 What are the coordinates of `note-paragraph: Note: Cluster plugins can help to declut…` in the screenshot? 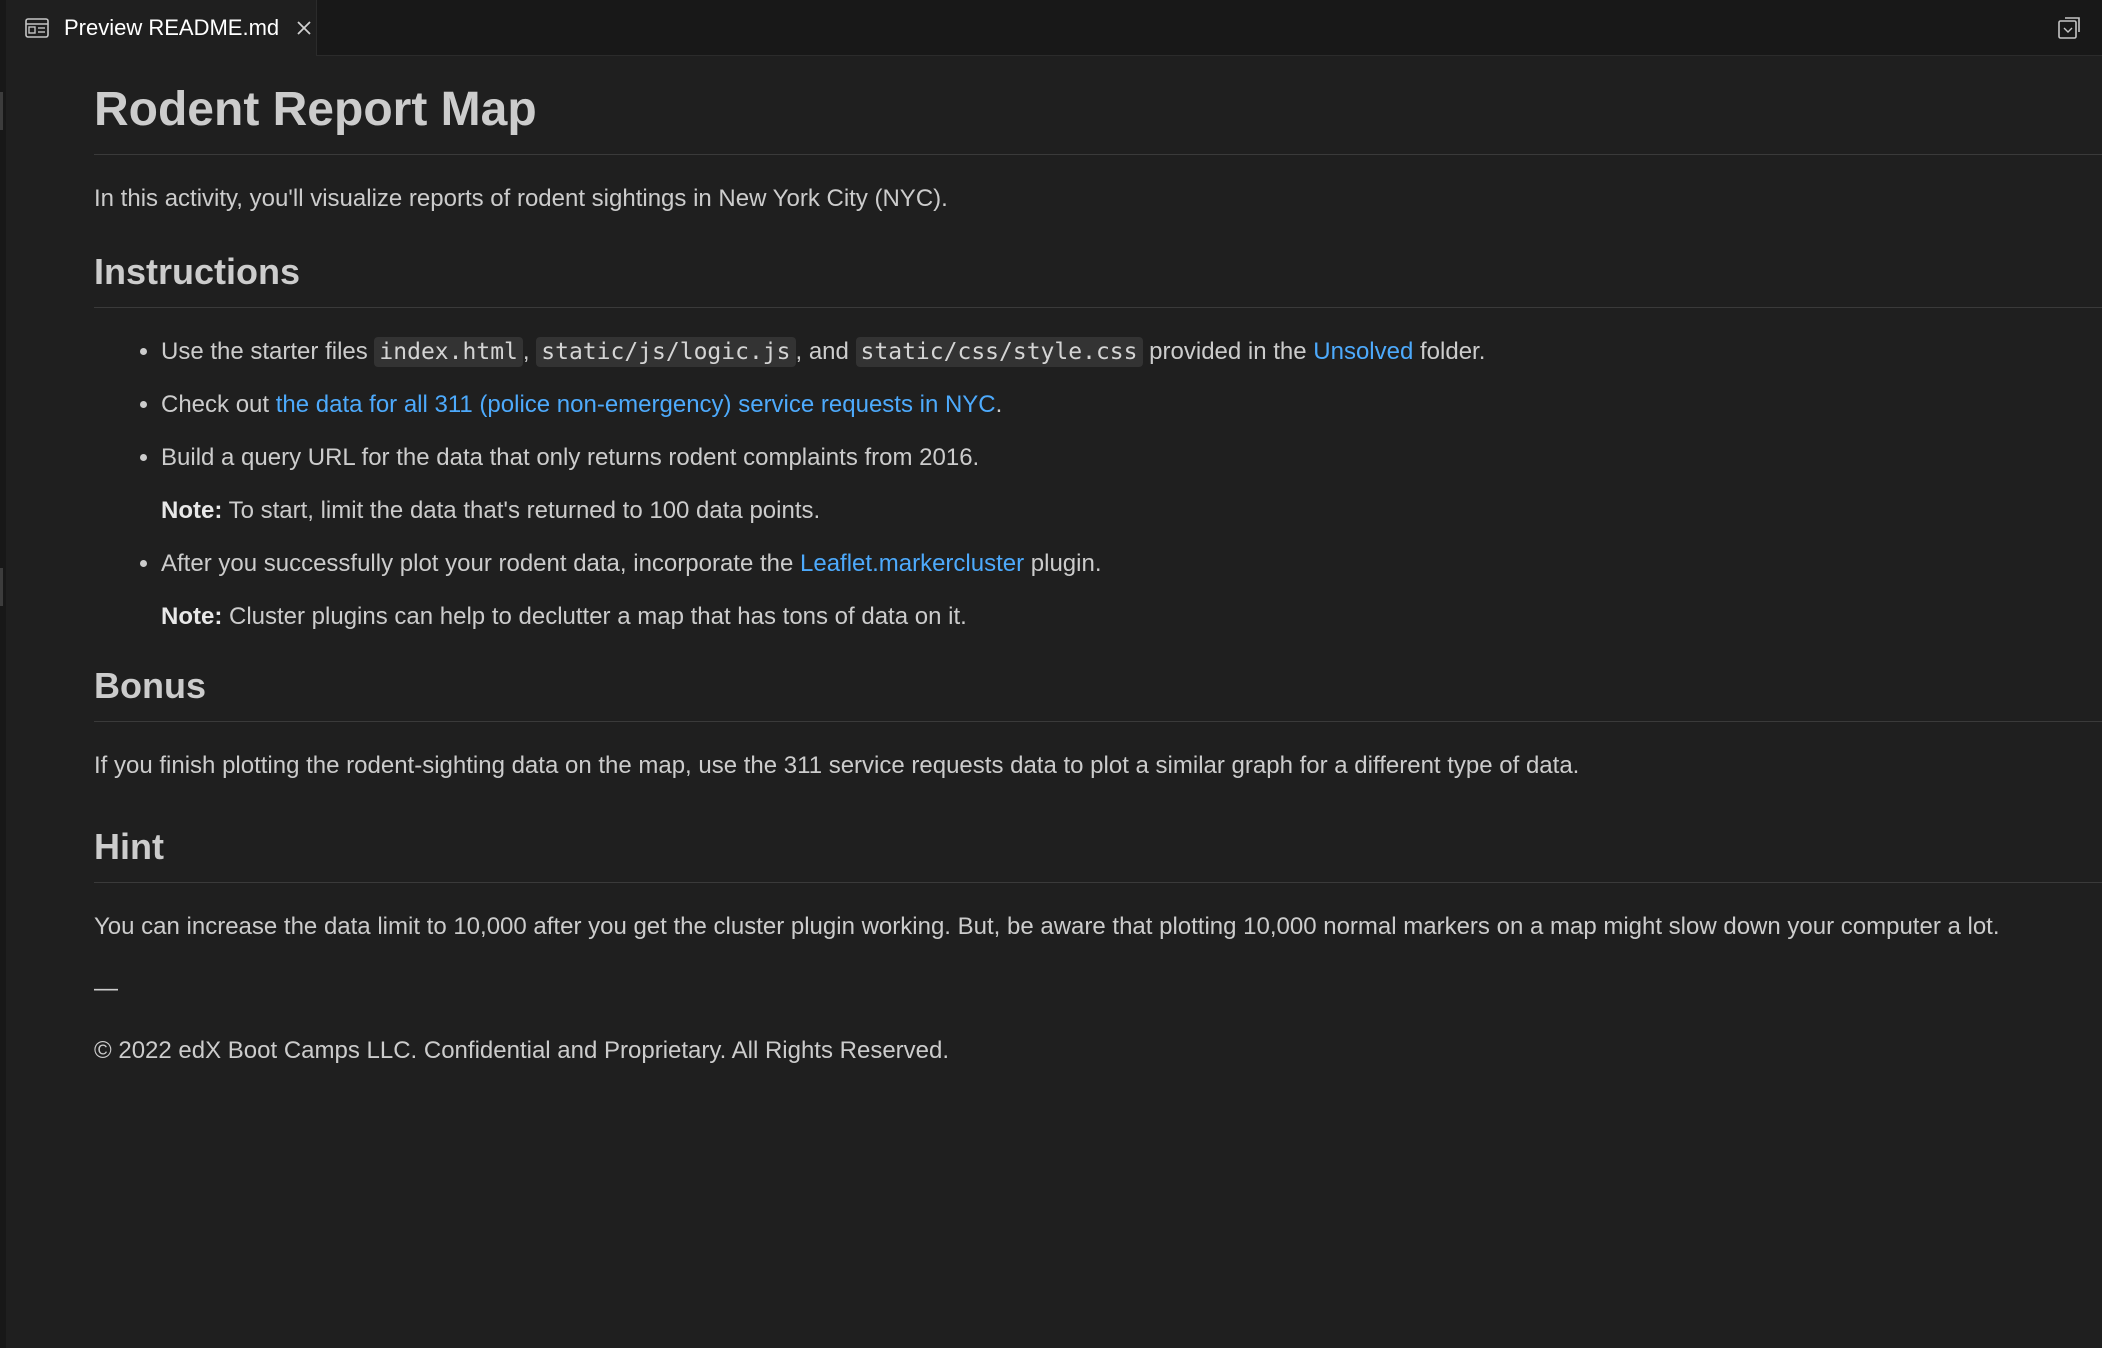 It's located at (1131, 617).